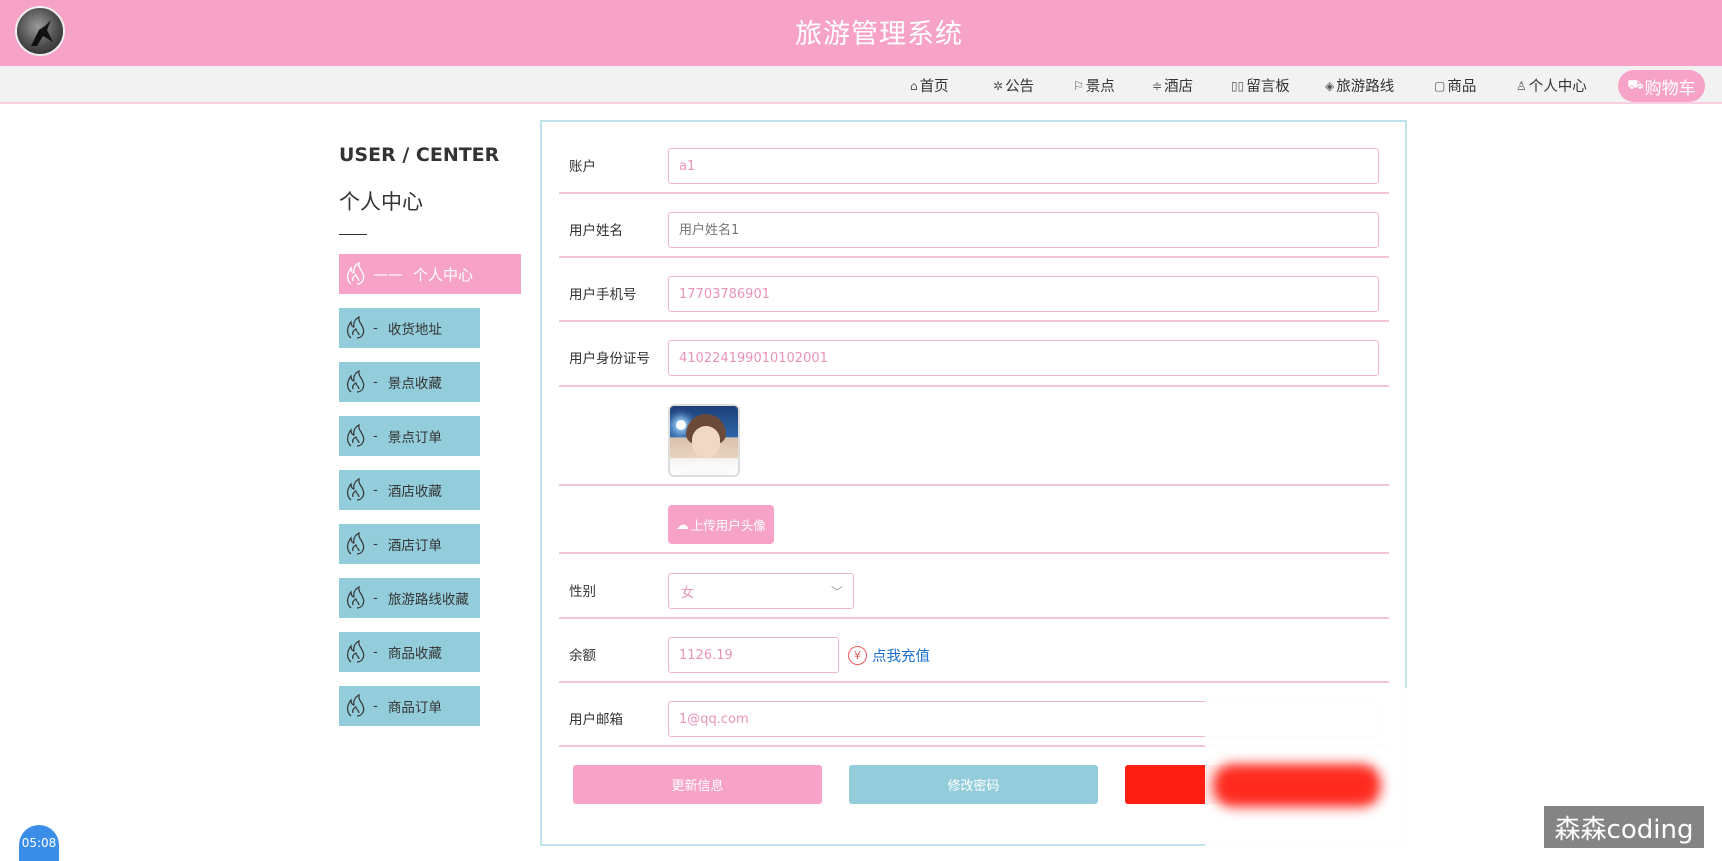  What do you see at coordinates (1624, 827) in the screenshot?
I see `watermark: 森森coding` at bounding box center [1624, 827].